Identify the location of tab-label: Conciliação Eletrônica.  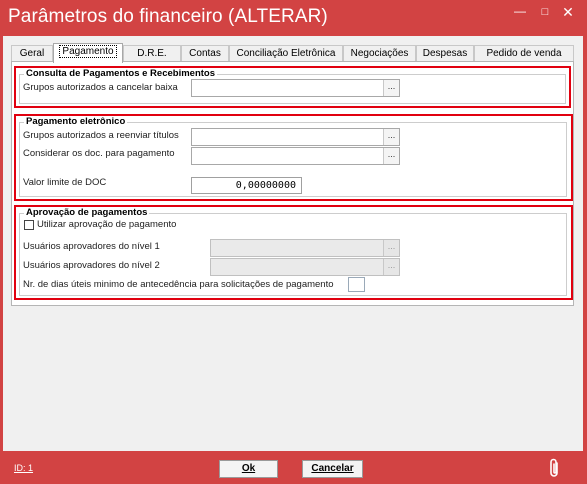
(286, 53).